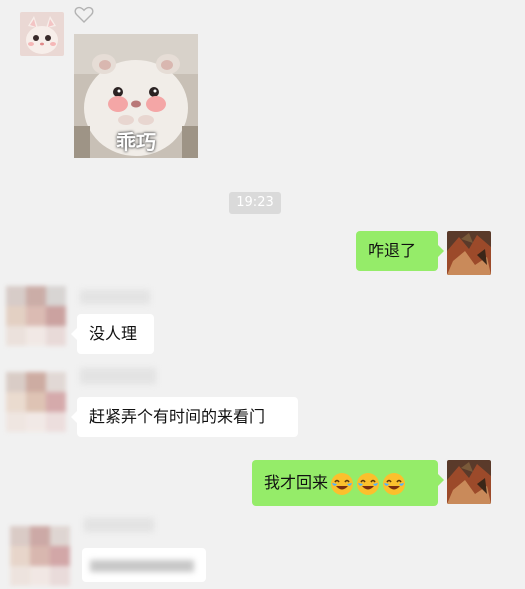 This screenshot has width=525, height=589. What do you see at coordinates (296, 482) in the screenshot?
I see `message-text: 我才回来` at bounding box center [296, 482].